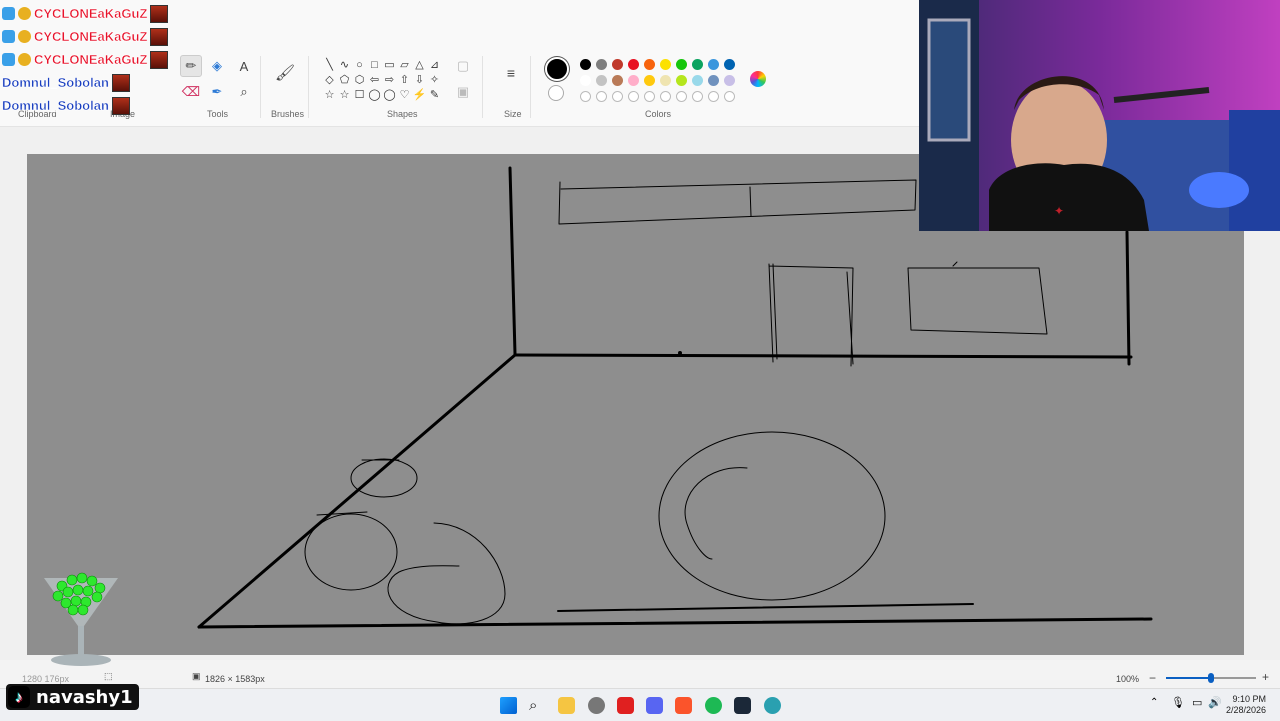  What do you see at coordinates (772, 705) in the screenshot?
I see `browser-icon` at bounding box center [772, 705].